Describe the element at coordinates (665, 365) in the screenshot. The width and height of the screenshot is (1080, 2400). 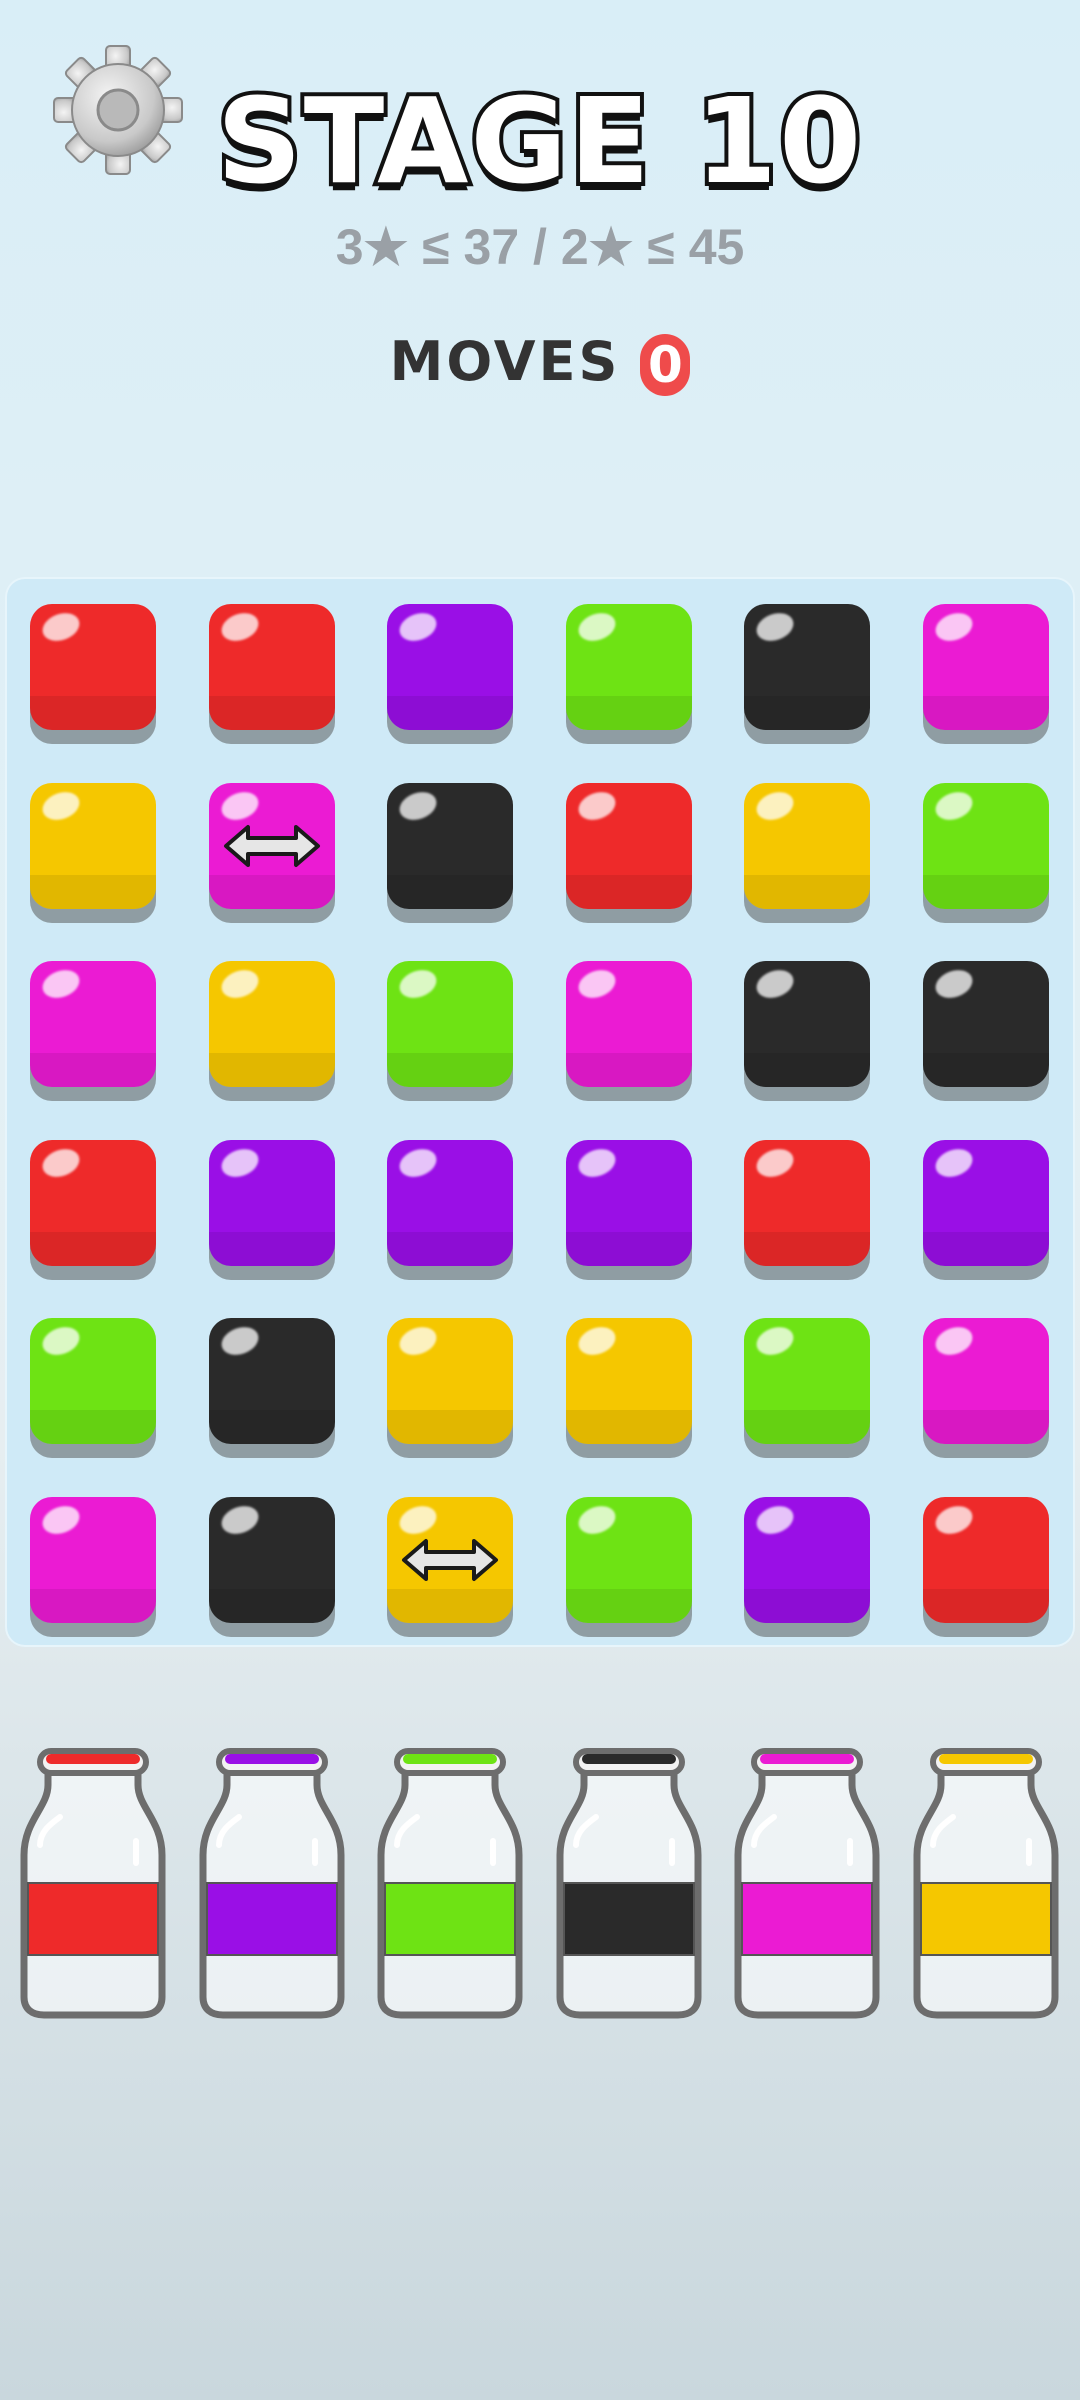
I see `moves-value: 0` at that location.